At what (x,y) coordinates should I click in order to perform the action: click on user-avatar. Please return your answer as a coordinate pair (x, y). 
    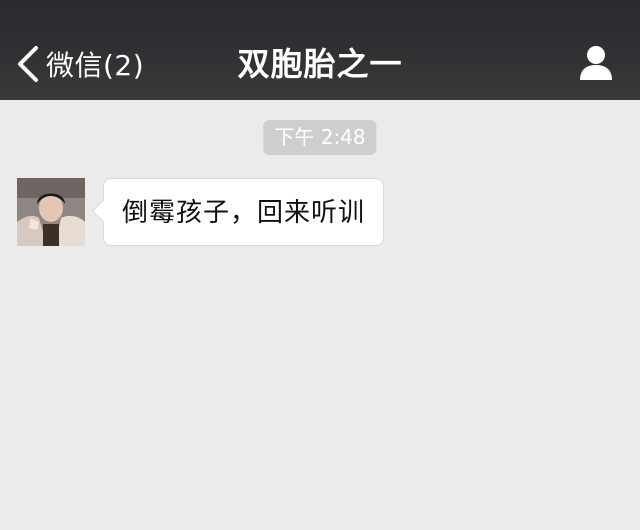
    Looking at the image, I should click on (51, 212).